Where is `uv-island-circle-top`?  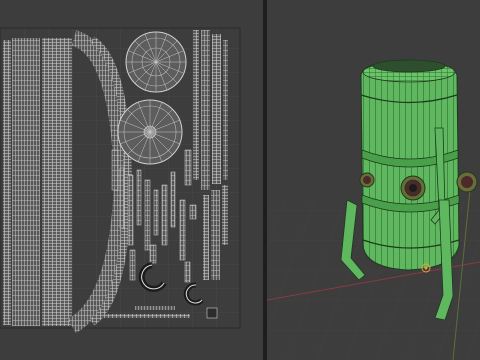
uv-island-circle-top is located at coordinates (156, 62).